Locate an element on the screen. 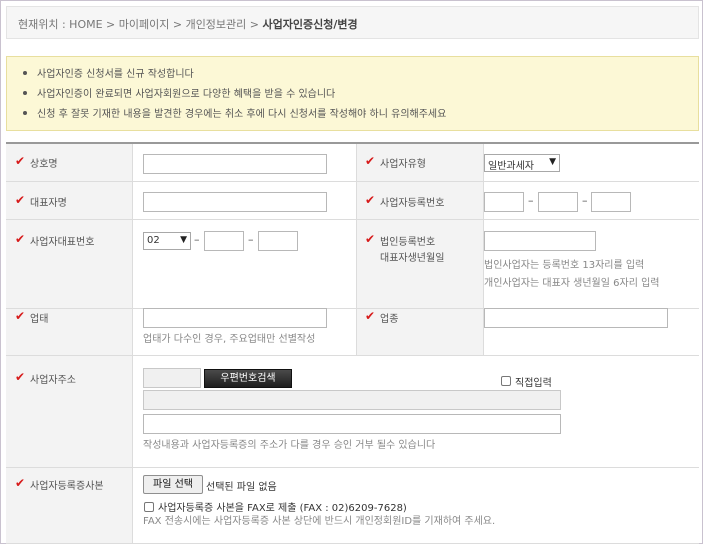 Image resolution: width=703 pixels, height=546 pixels. corp-no-input is located at coordinates (540, 241).